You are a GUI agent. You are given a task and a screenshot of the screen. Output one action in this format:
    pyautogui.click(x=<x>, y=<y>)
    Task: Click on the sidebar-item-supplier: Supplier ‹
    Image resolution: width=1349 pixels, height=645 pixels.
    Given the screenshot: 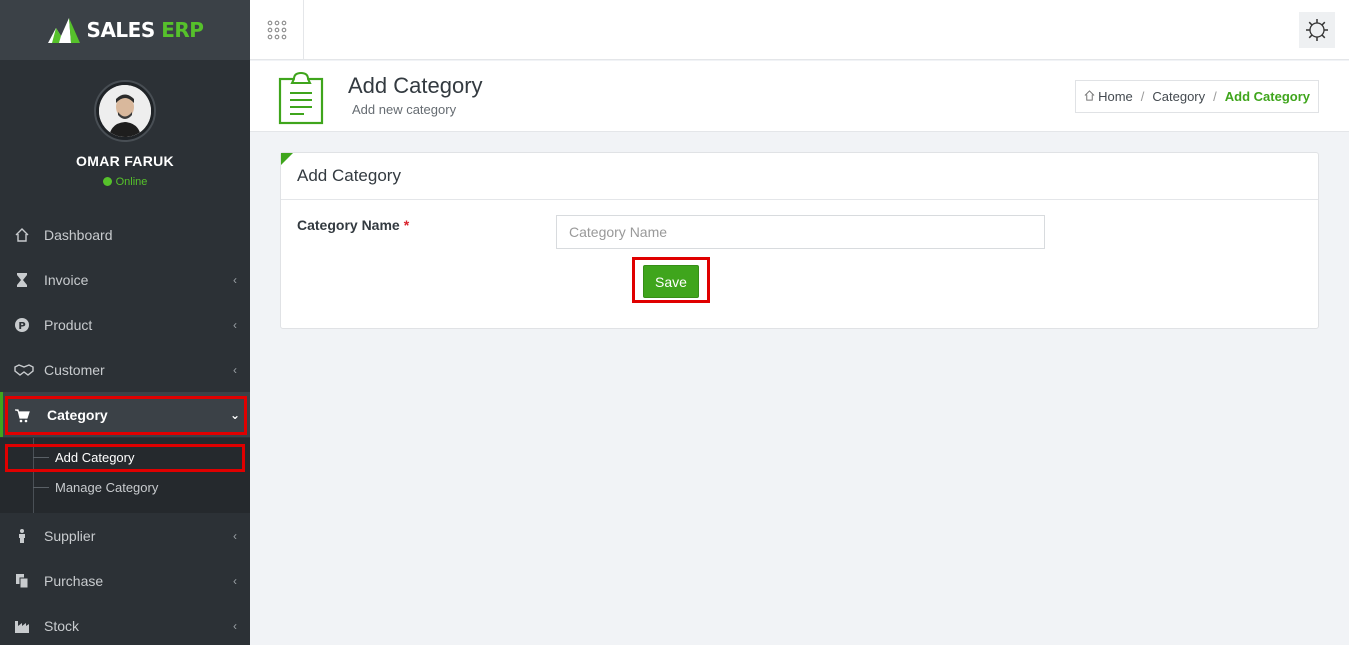 What is the action you would take?
    pyautogui.click(x=125, y=535)
    